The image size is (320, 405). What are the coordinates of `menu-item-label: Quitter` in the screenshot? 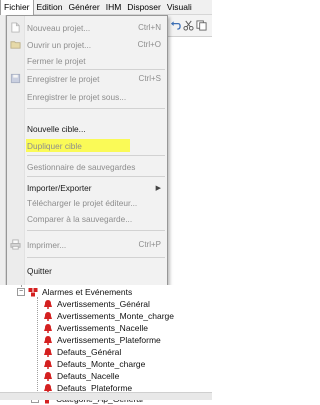 It's located at (39, 270).